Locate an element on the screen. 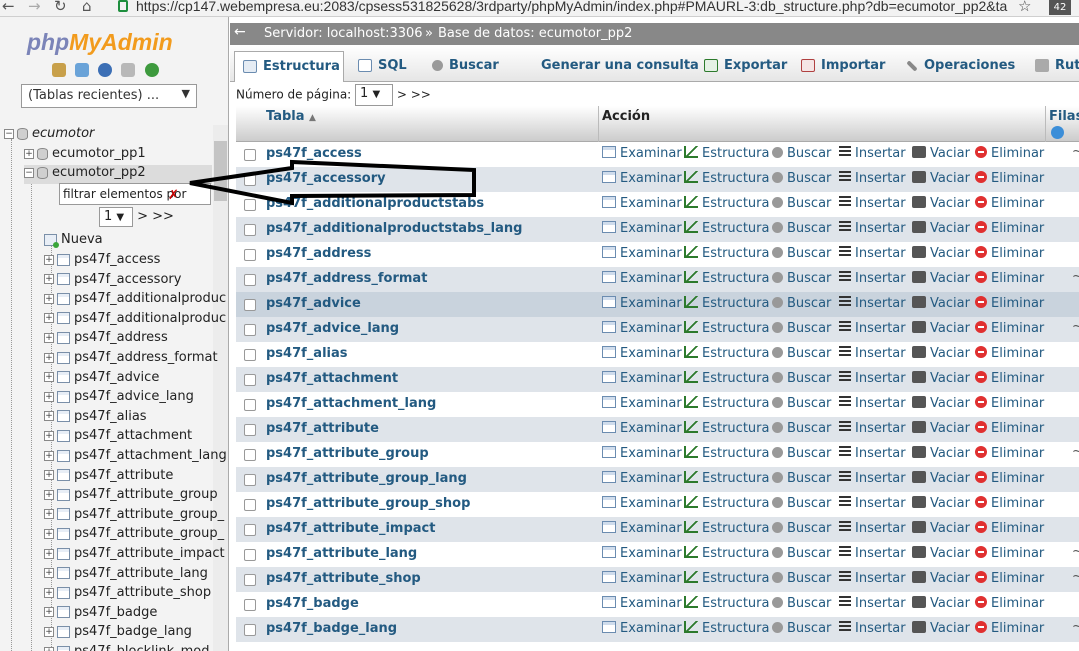 Image resolution: width=1079 pixels, height=651 pixels. reload-navigation-icon is located at coordinates (151, 70).